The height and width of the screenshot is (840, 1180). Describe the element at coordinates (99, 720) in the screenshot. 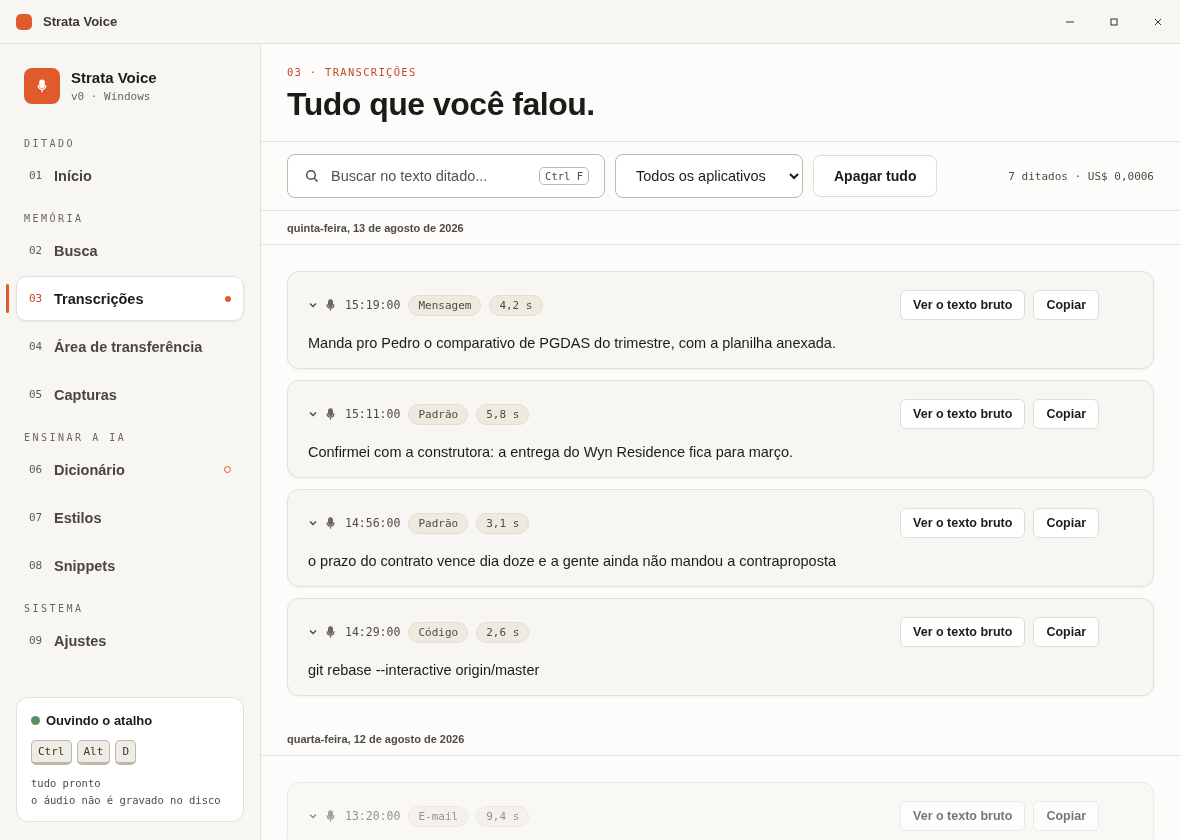

I see `status-title: Ouvindo o atalho` at that location.